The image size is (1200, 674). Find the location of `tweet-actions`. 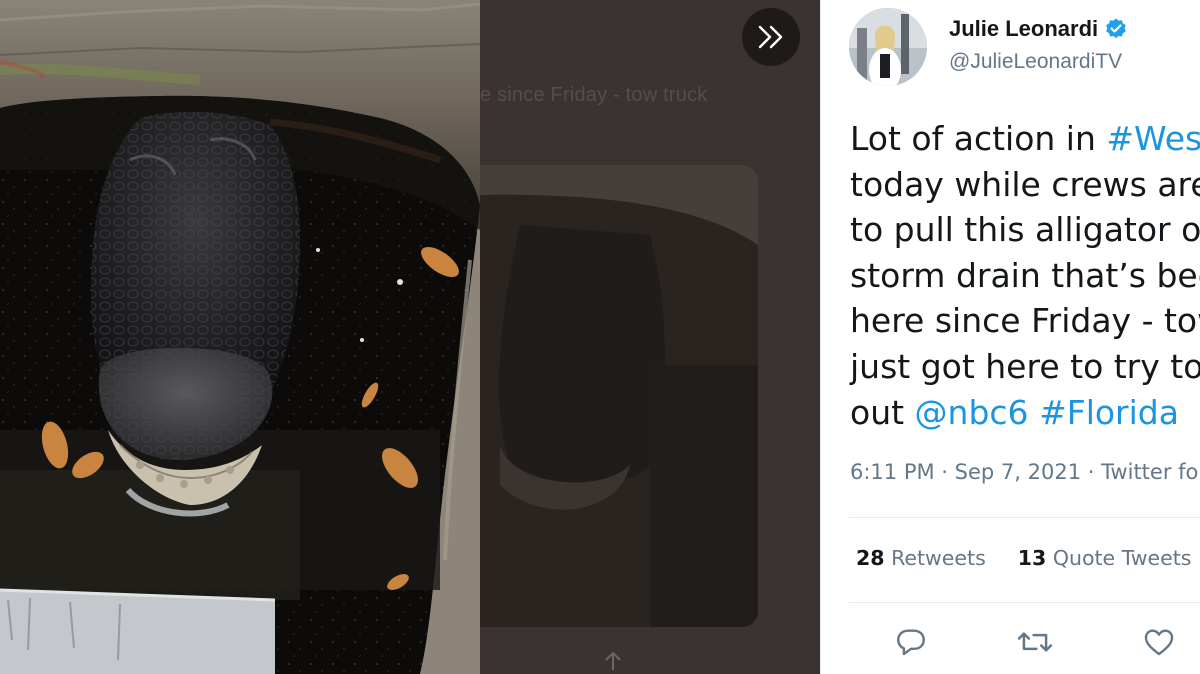

tweet-actions is located at coordinates (1010, 642).